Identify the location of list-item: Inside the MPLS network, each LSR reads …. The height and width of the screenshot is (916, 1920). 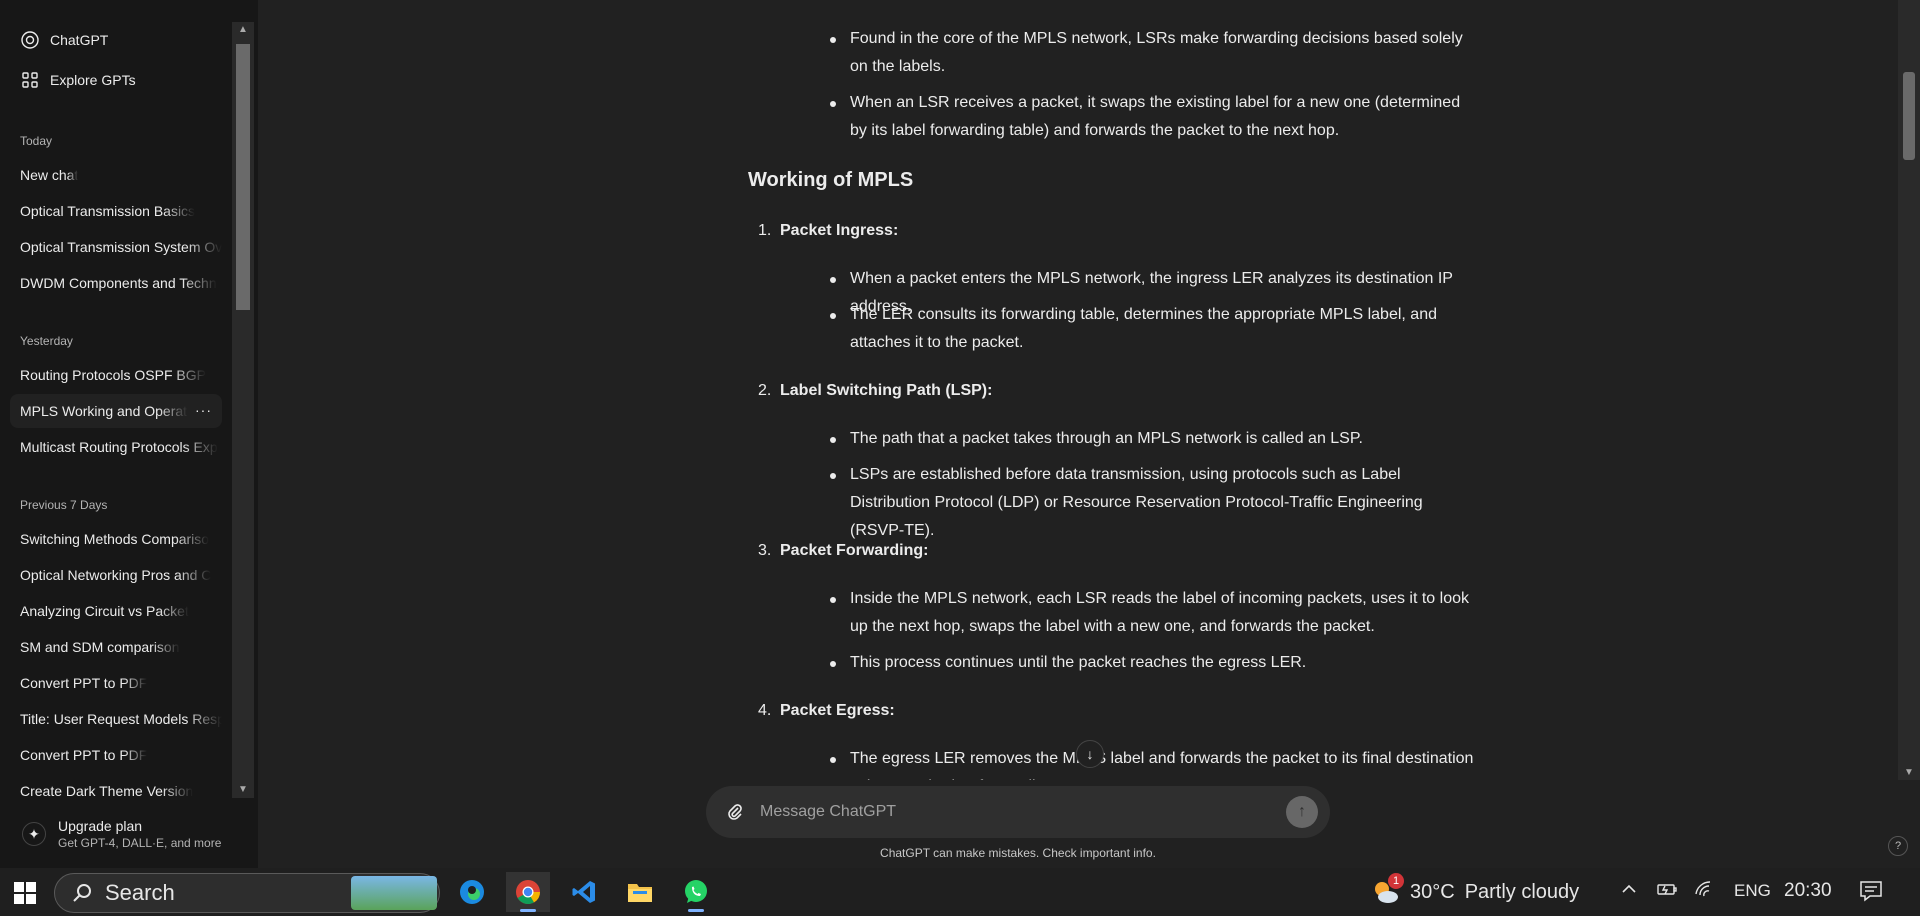
(1148, 613).